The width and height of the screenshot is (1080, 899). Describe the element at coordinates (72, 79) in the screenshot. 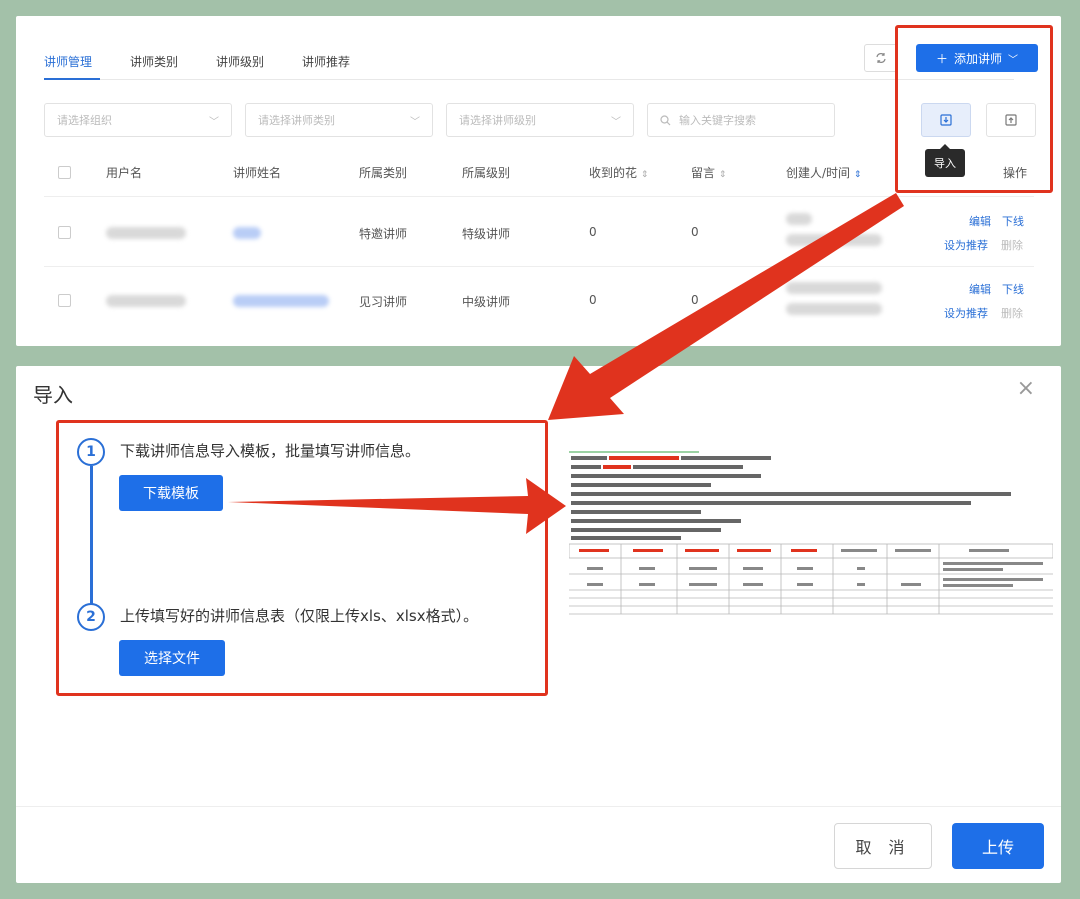

I see `tab-active-indicator` at that location.